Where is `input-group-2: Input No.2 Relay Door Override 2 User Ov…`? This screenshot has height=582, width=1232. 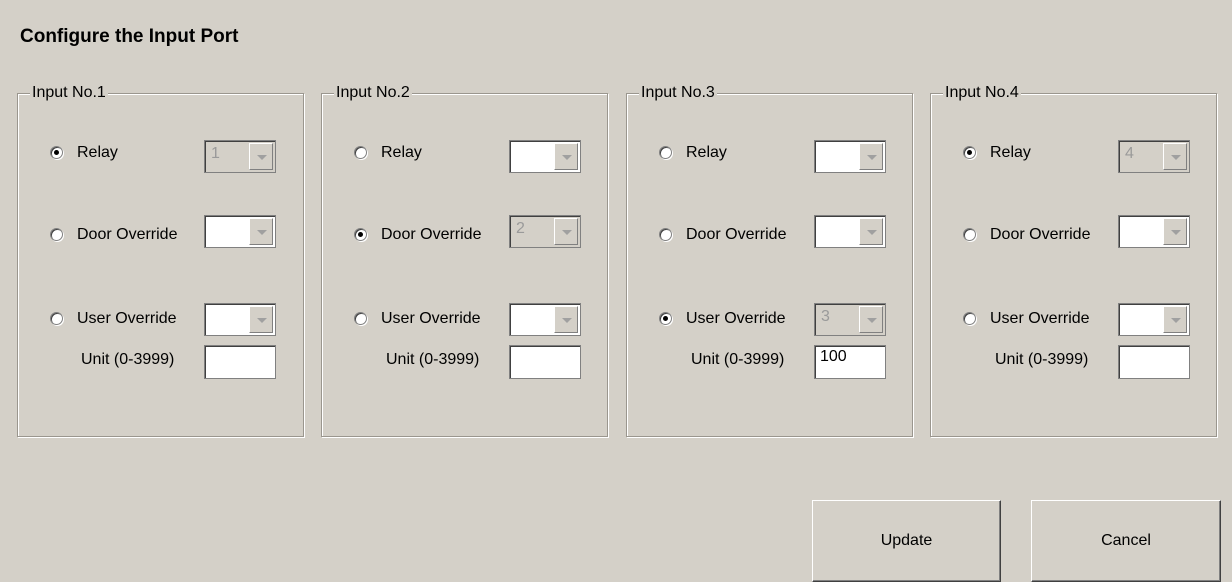 input-group-2: Input No.2 Relay Door Override 2 User Ov… is located at coordinates (464, 259).